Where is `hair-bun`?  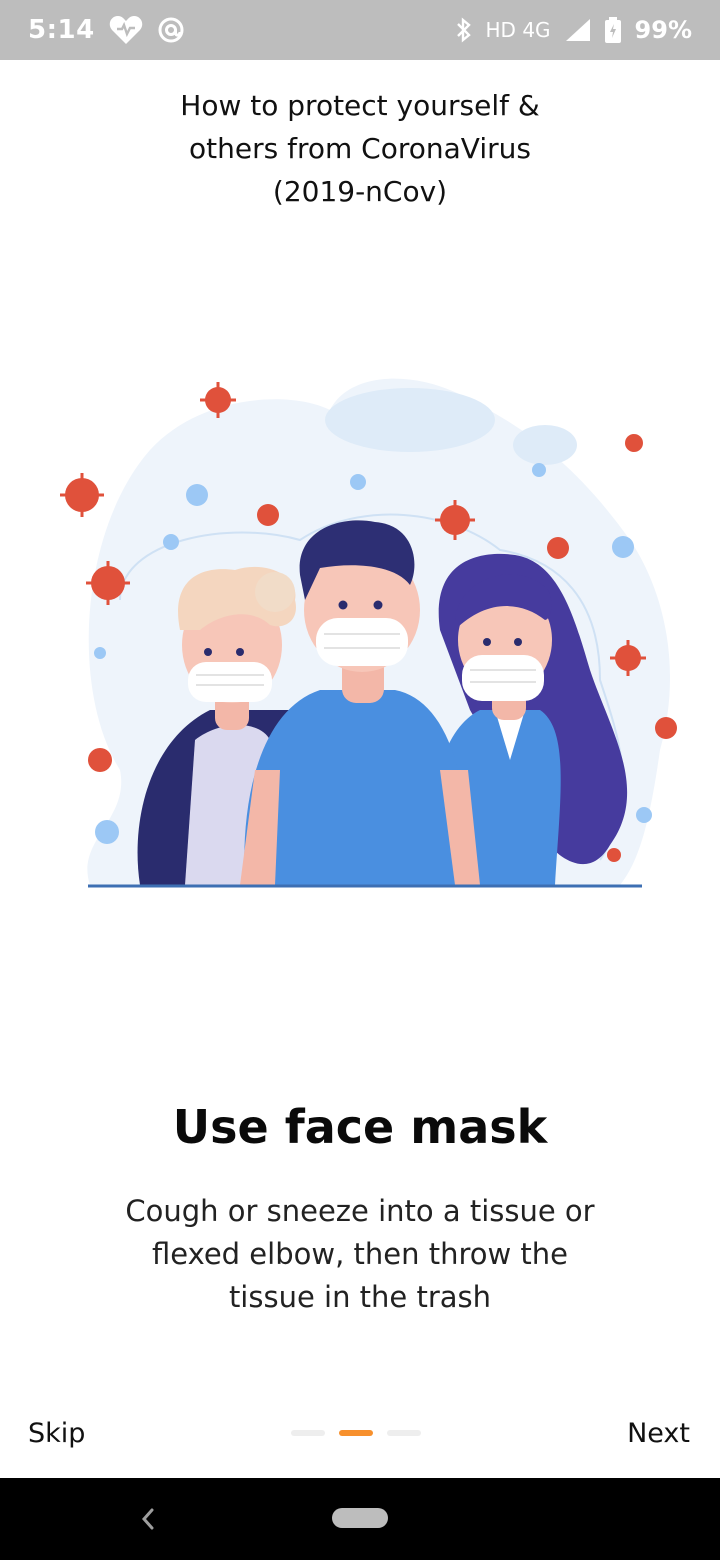 hair-bun is located at coordinates (275, 592).